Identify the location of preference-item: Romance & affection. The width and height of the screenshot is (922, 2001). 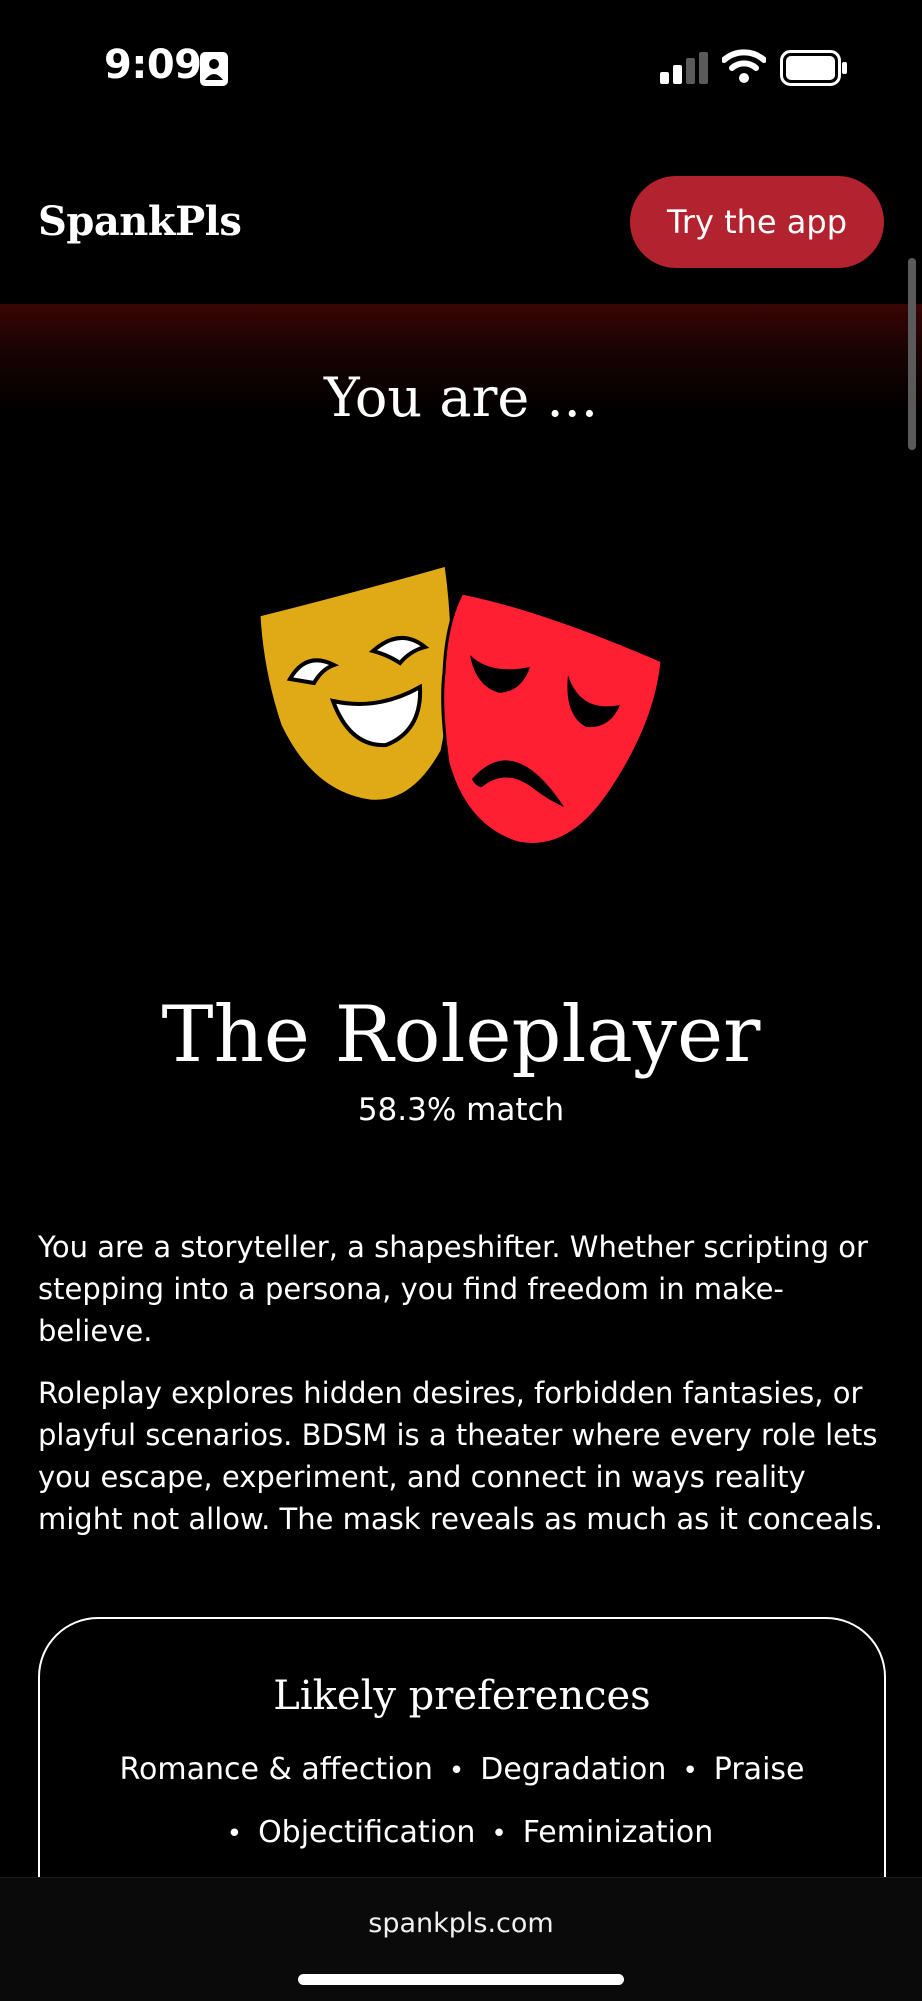
(276, 1769).